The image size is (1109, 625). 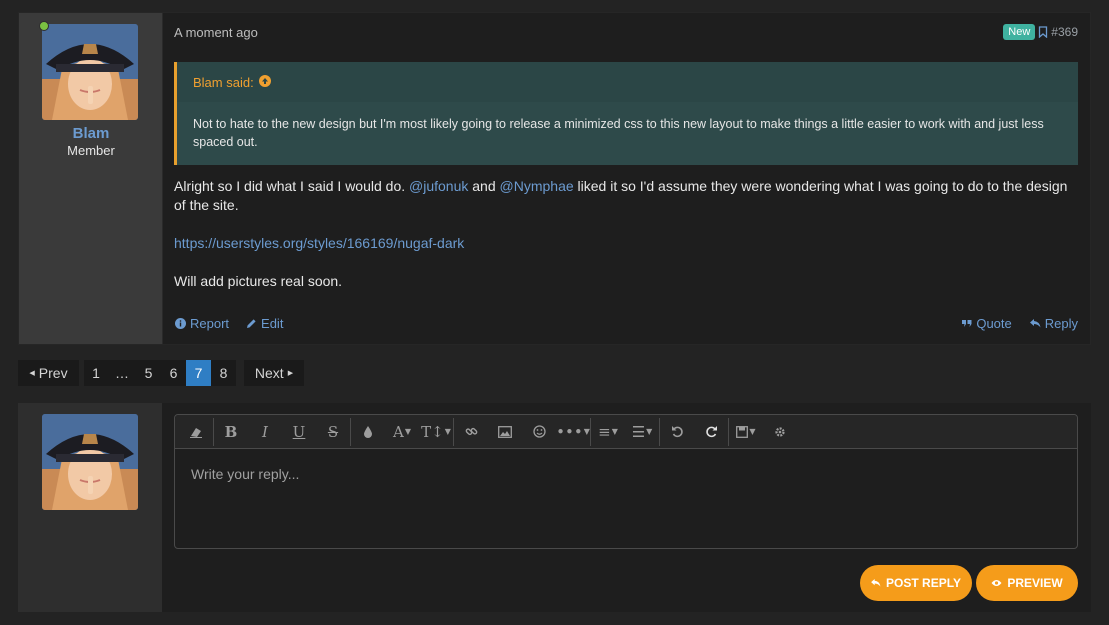 What do you see at coordinates (711, 432) in the screenshot?
I see `redo-icon` at bounding box center [711, 432].